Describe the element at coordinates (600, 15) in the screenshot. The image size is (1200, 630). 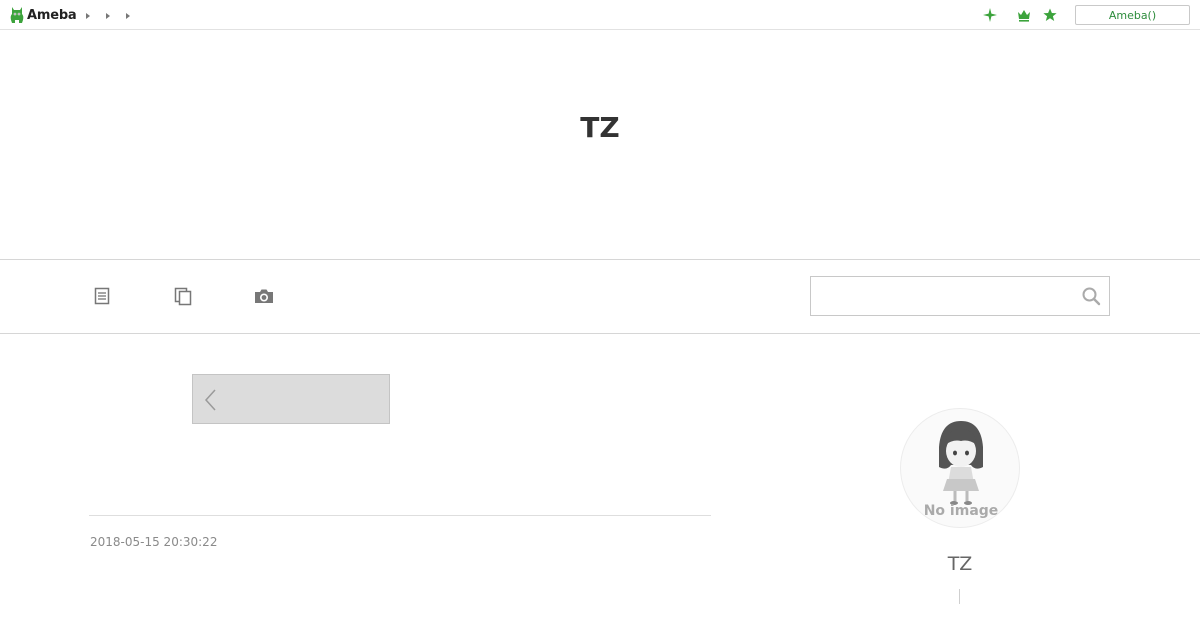
I see `ameba-header-bar: Ameba Ameba()` at that location.